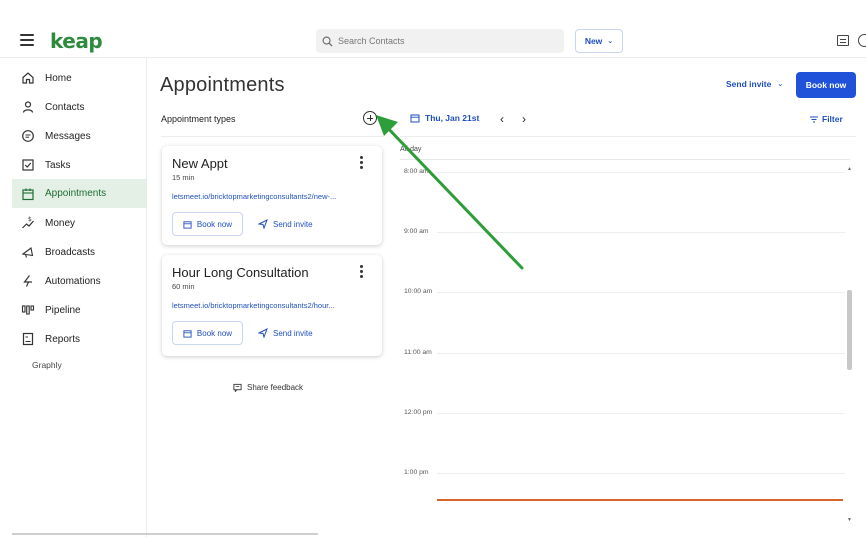  Describe the element at coordinates (444, 118) in the screenshot. I see `calendar-date-picker: Thu, Jan 21st` at that location.